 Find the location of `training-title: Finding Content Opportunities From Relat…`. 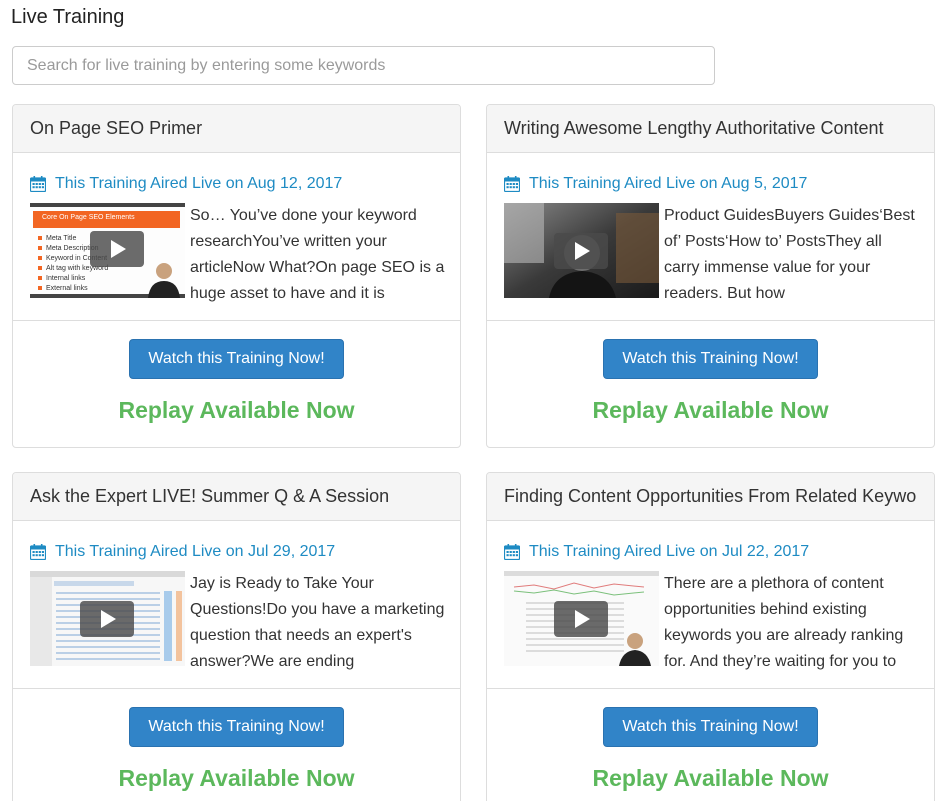

training-title: Finding Content Opportunities From Relat… is located at coordinates (710, 496).